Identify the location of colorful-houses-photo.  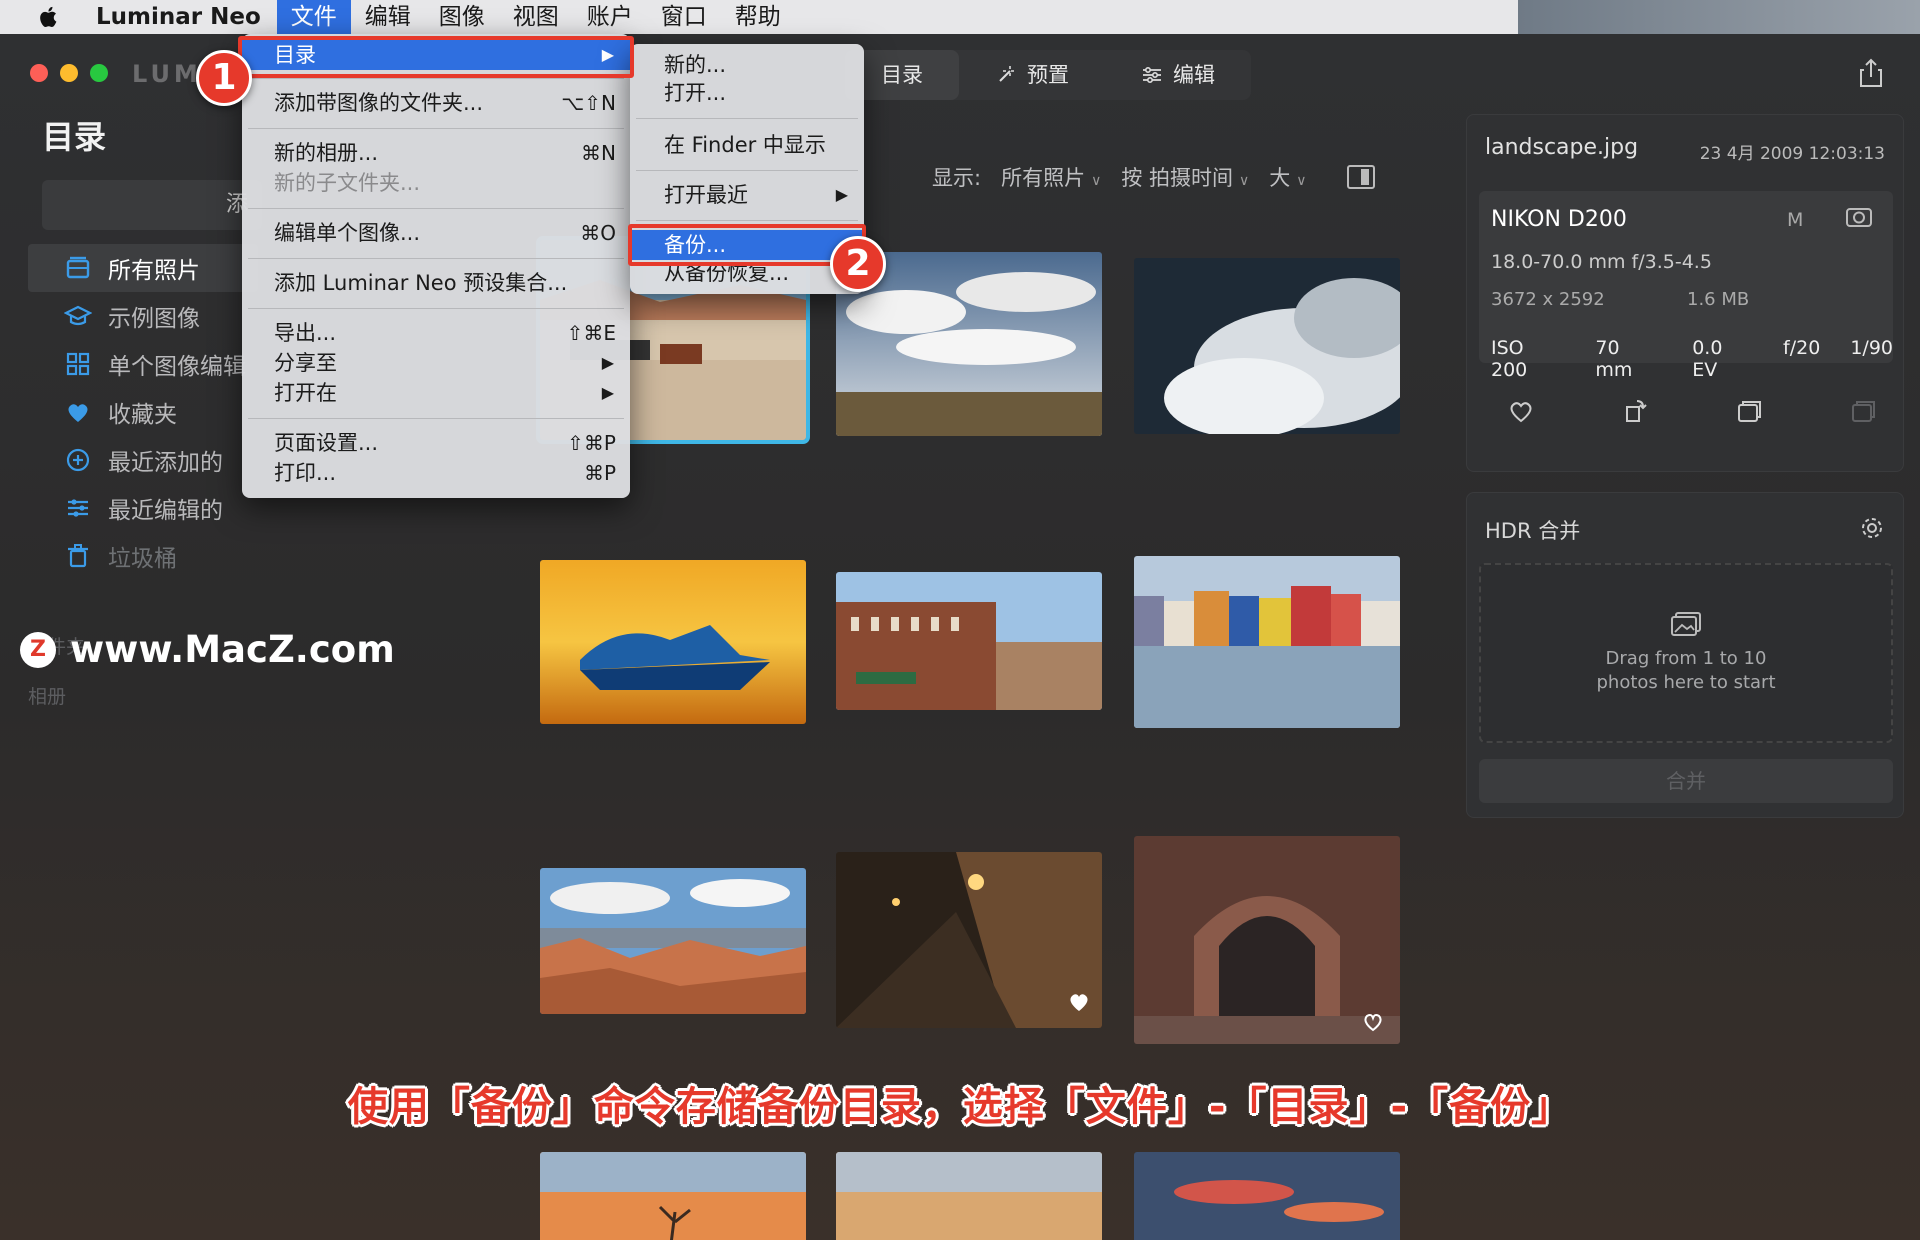
(1267, 642).